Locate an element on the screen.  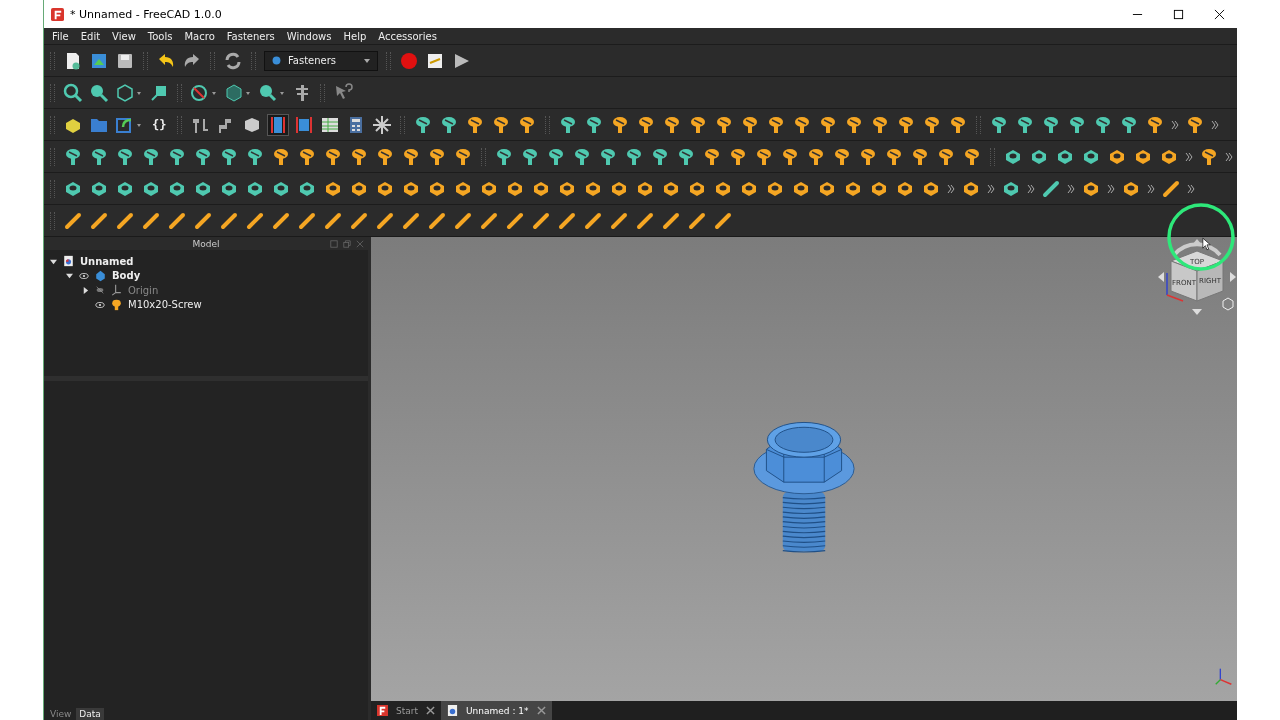
menu-item: File is located at coordinates (60, 36).